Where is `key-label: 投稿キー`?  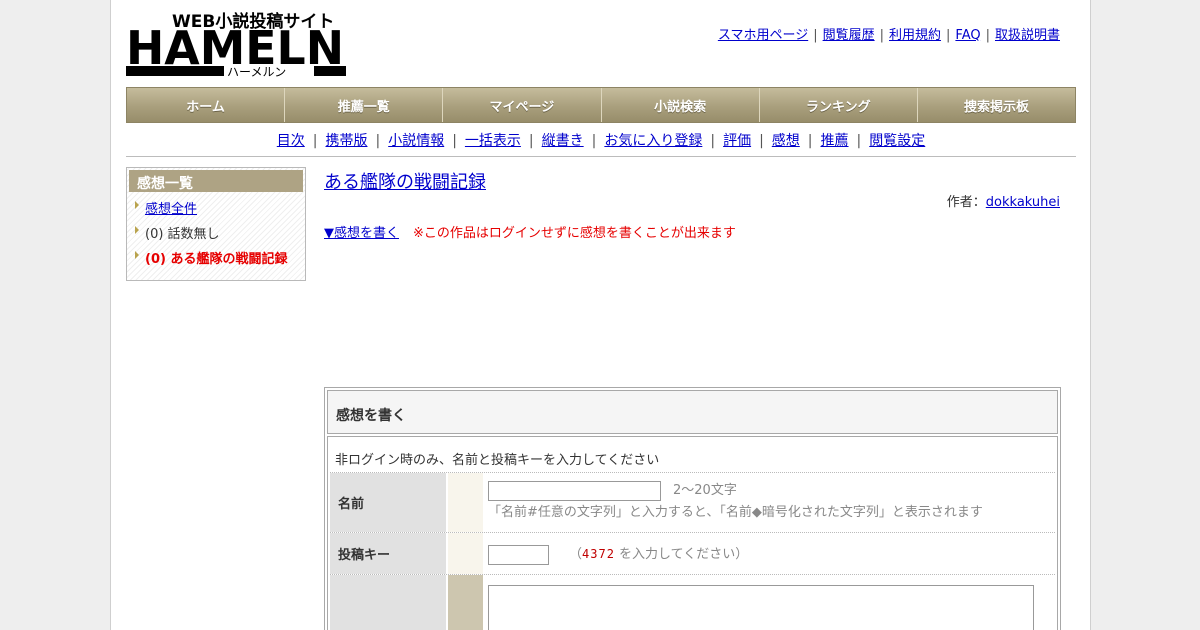 key-label: 投稿キー is located at coordinates (388, 553).